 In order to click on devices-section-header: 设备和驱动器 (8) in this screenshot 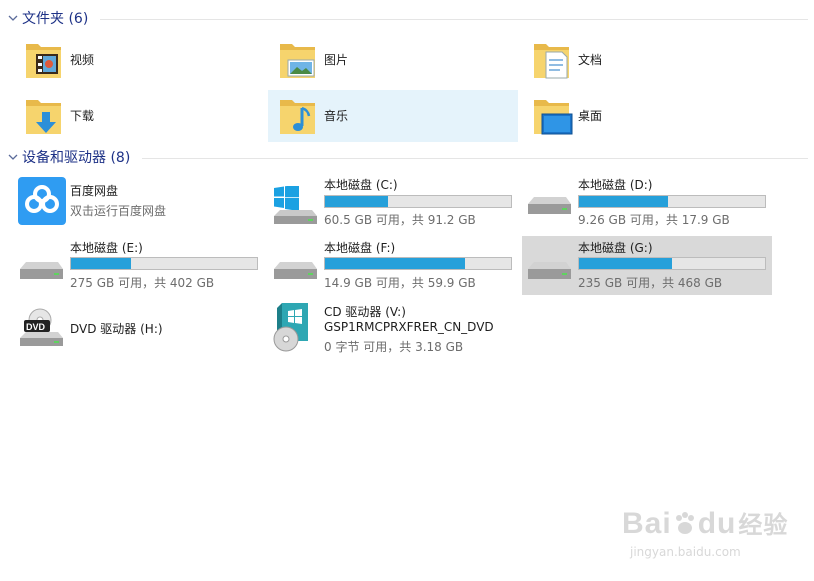, I will do `click(68, 157)`.